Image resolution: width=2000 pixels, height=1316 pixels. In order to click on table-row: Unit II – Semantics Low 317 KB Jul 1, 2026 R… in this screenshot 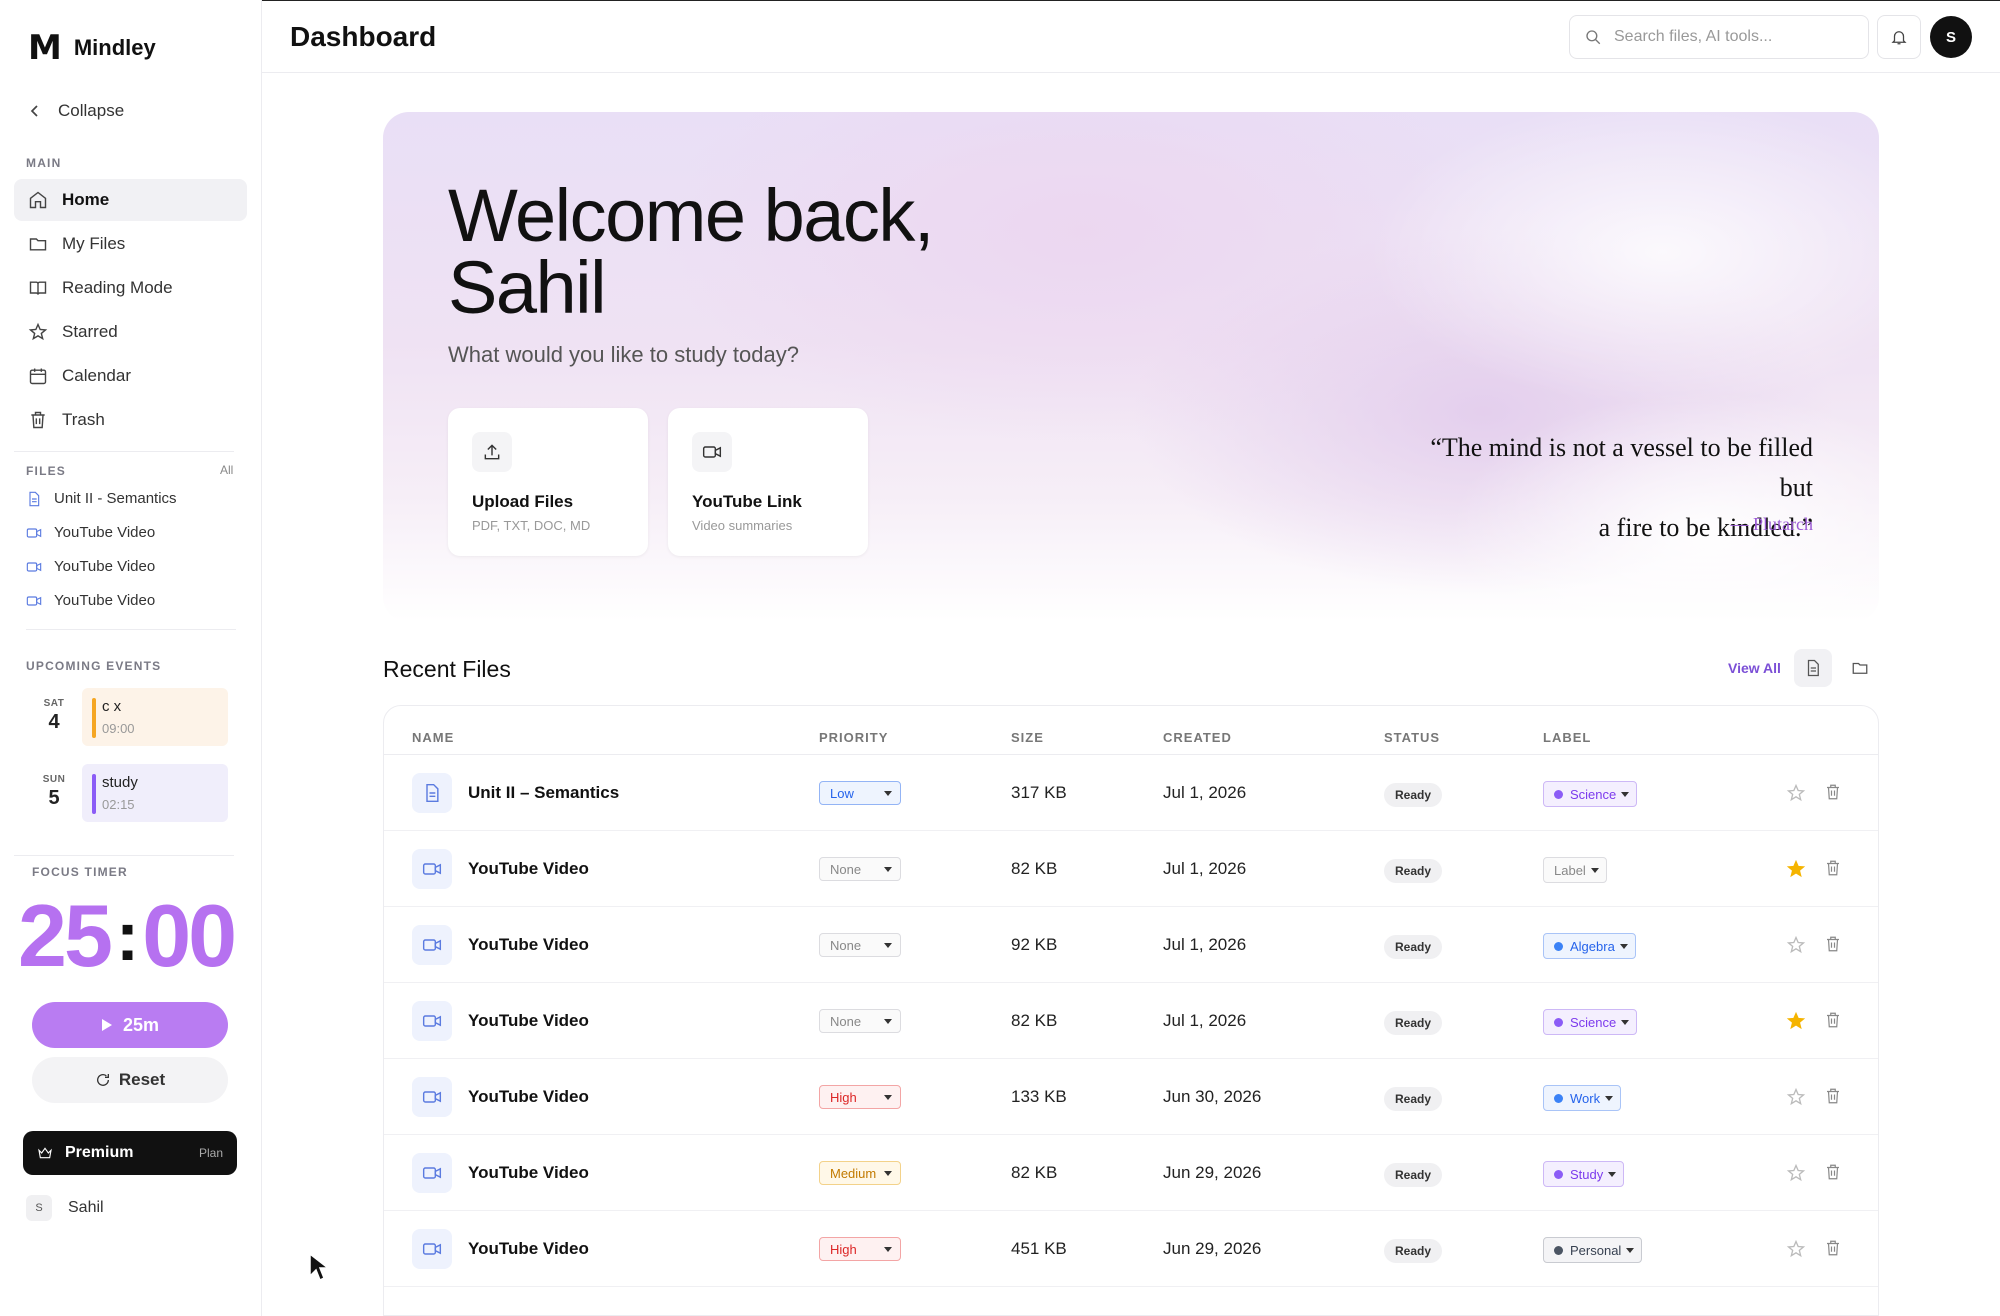, I will do `click(1131, 793)`.